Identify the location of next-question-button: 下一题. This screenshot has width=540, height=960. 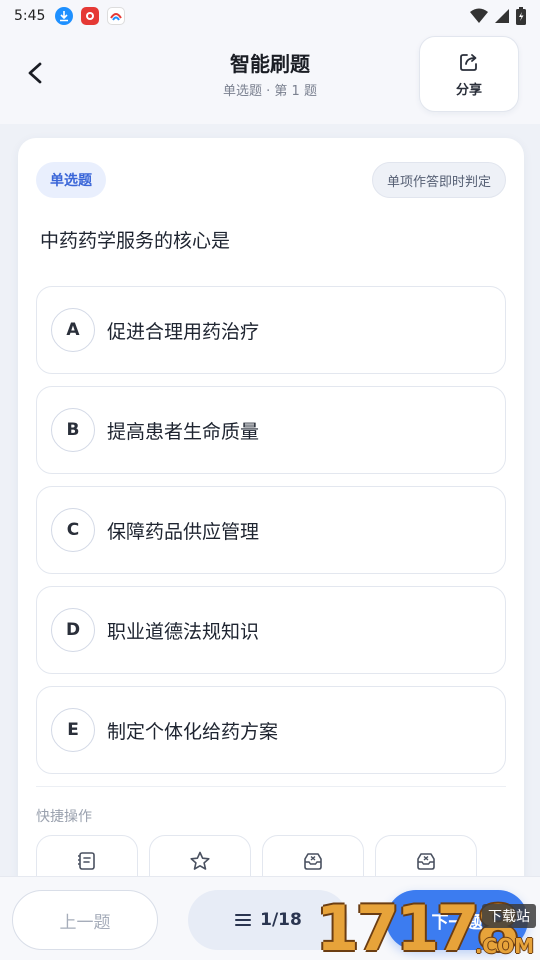
(457, 920).